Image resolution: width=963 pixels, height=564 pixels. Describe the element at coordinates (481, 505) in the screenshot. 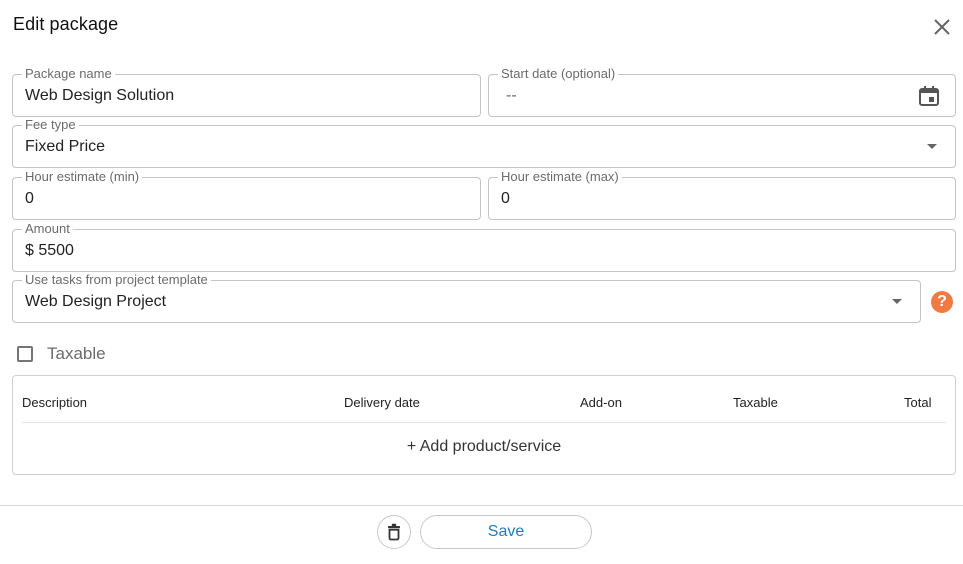

I see `footer-divider` at that location.